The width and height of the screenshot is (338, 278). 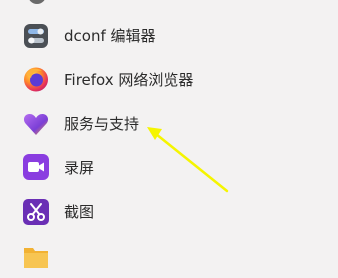 I want to click on partial-app-icon, so click(x=37, y=2).